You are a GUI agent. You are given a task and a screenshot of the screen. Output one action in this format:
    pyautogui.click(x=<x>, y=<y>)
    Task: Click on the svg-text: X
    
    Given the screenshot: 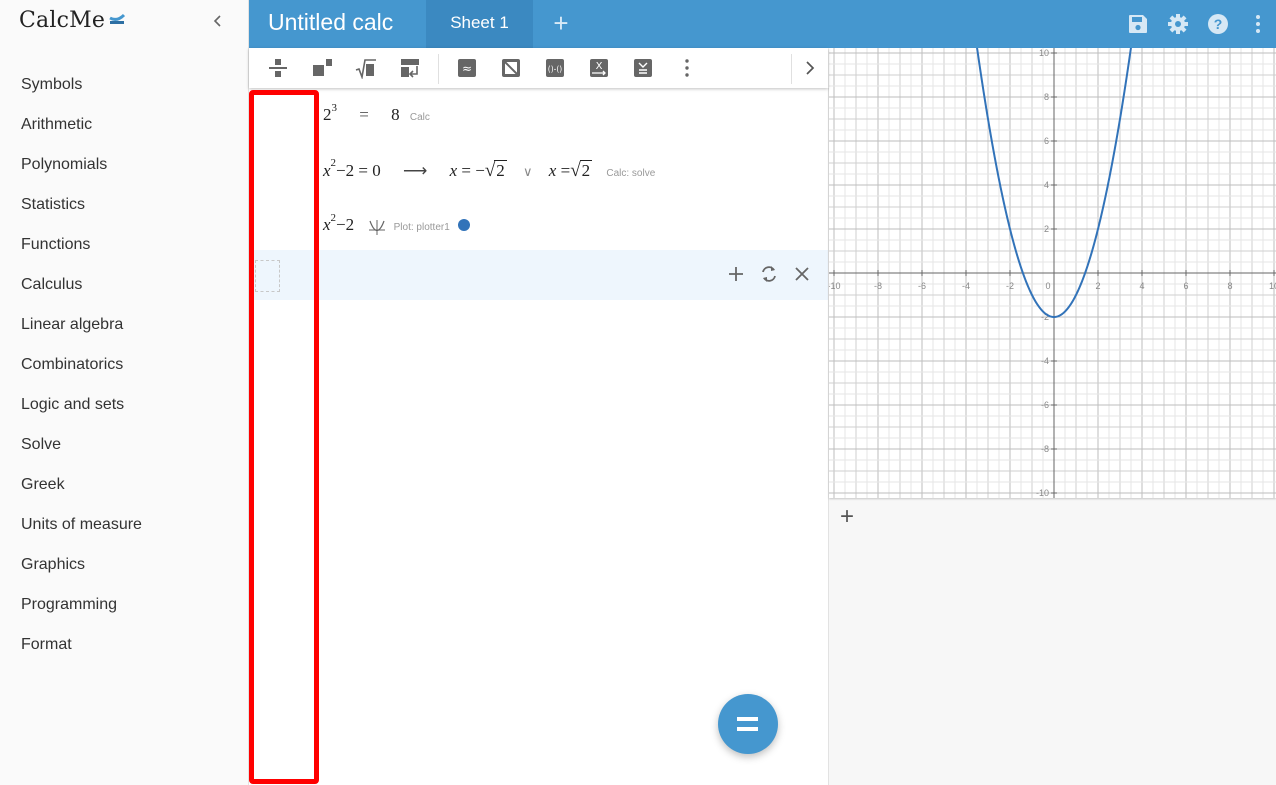 What is the action you would take?
    pyautogui.click(x=599, y=66)
    